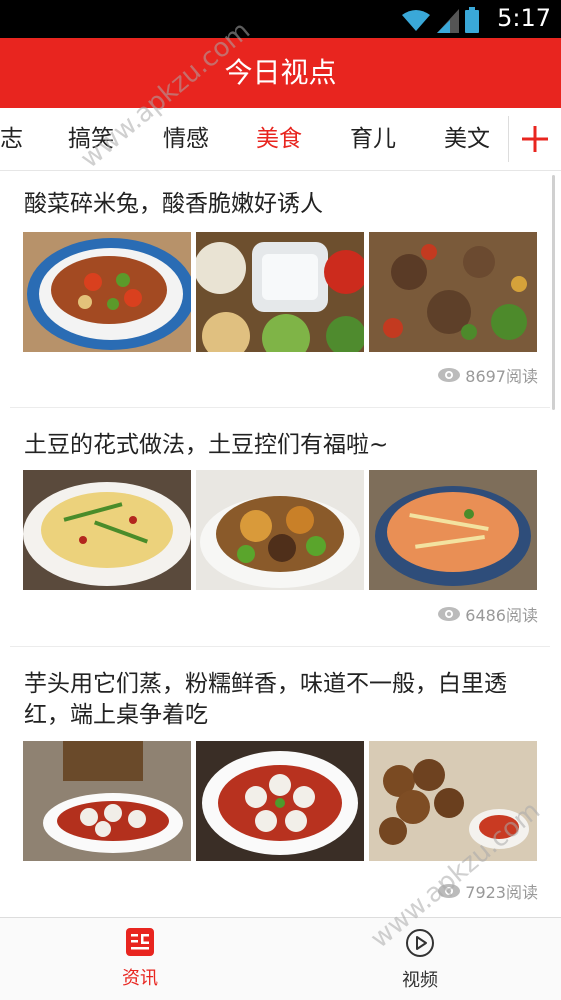  Describe the element at coordinates (501, 615) in the screenshot. I see `view-count-text: 6486阅读` at that location.